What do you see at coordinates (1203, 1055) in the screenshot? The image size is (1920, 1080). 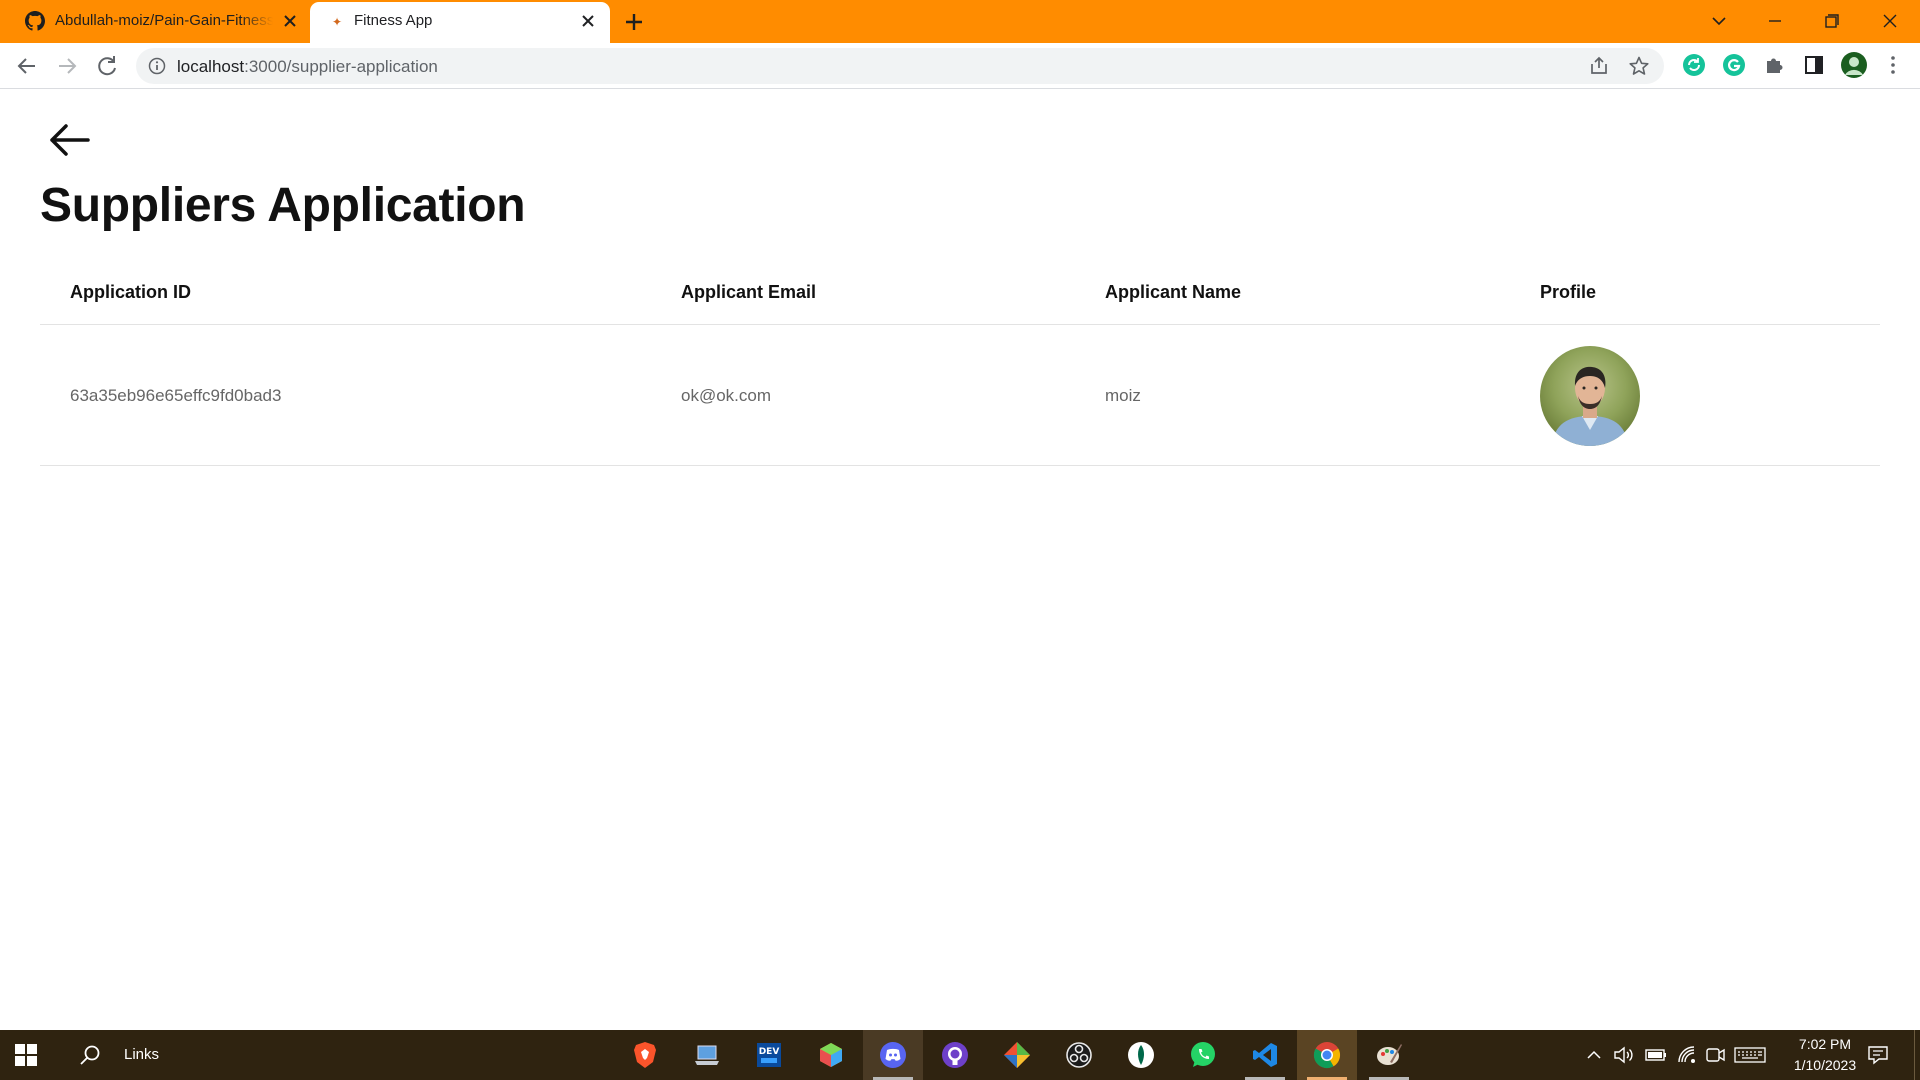 I see `whatsapp-icon` at bounding box center [1203, 1055].